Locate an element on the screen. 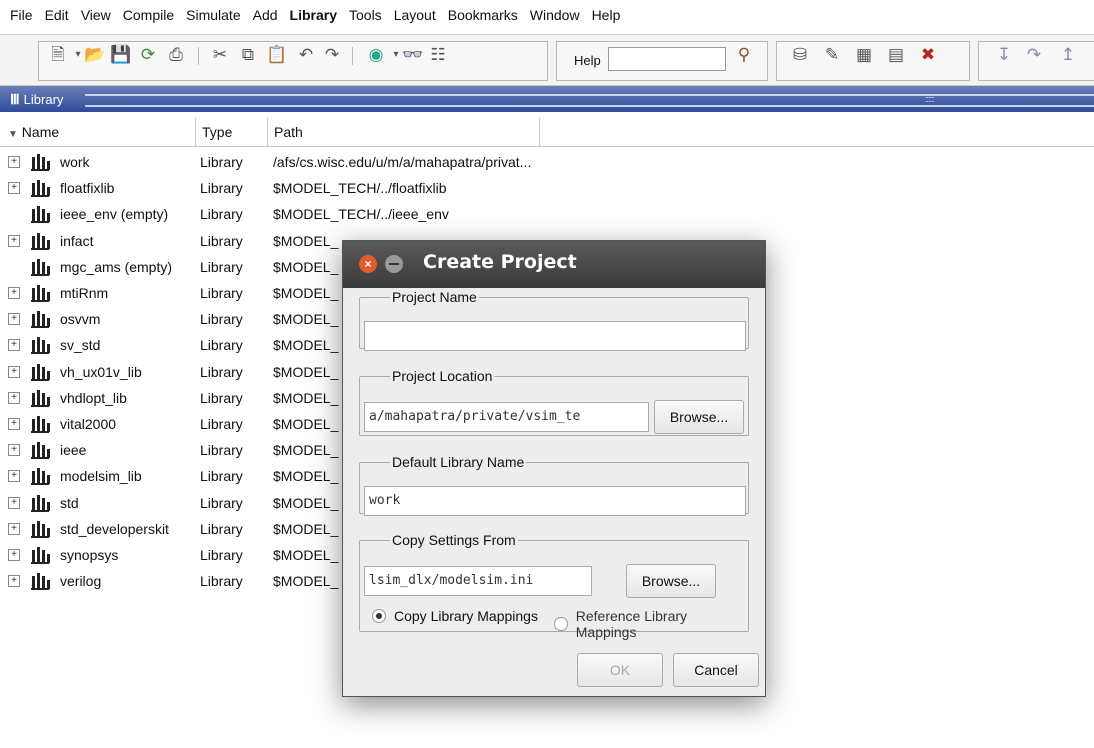  print-icon: ⎙ is located at coordinates (176, 55).